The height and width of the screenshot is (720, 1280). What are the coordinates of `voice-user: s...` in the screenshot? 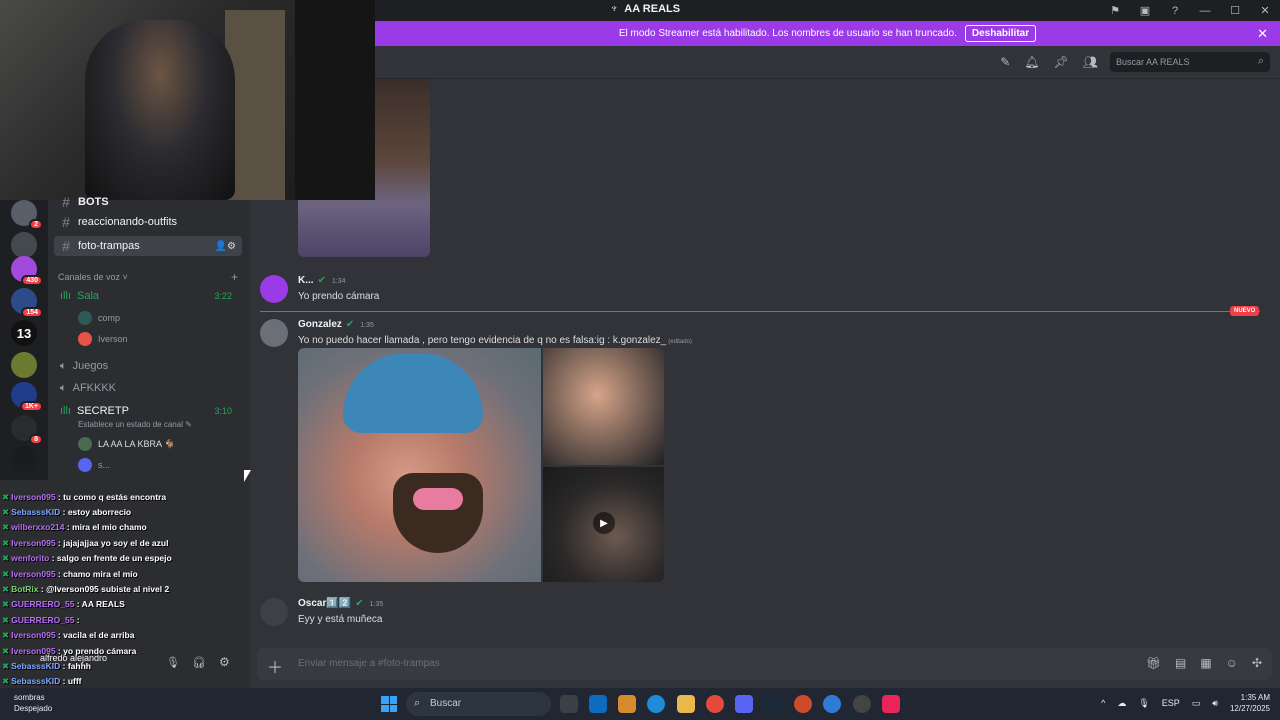 It's located at (94, 465).